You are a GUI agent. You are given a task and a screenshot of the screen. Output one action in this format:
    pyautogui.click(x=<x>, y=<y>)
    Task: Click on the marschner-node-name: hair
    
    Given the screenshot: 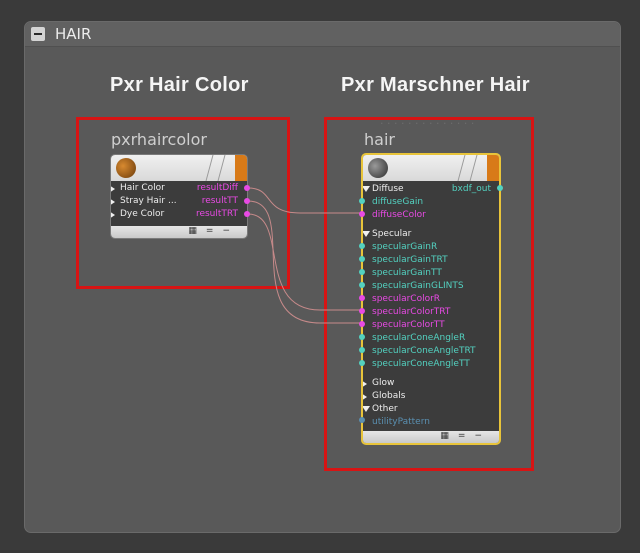 What is the action you would take?
    pyautogui.click(x=379, y=139)
    